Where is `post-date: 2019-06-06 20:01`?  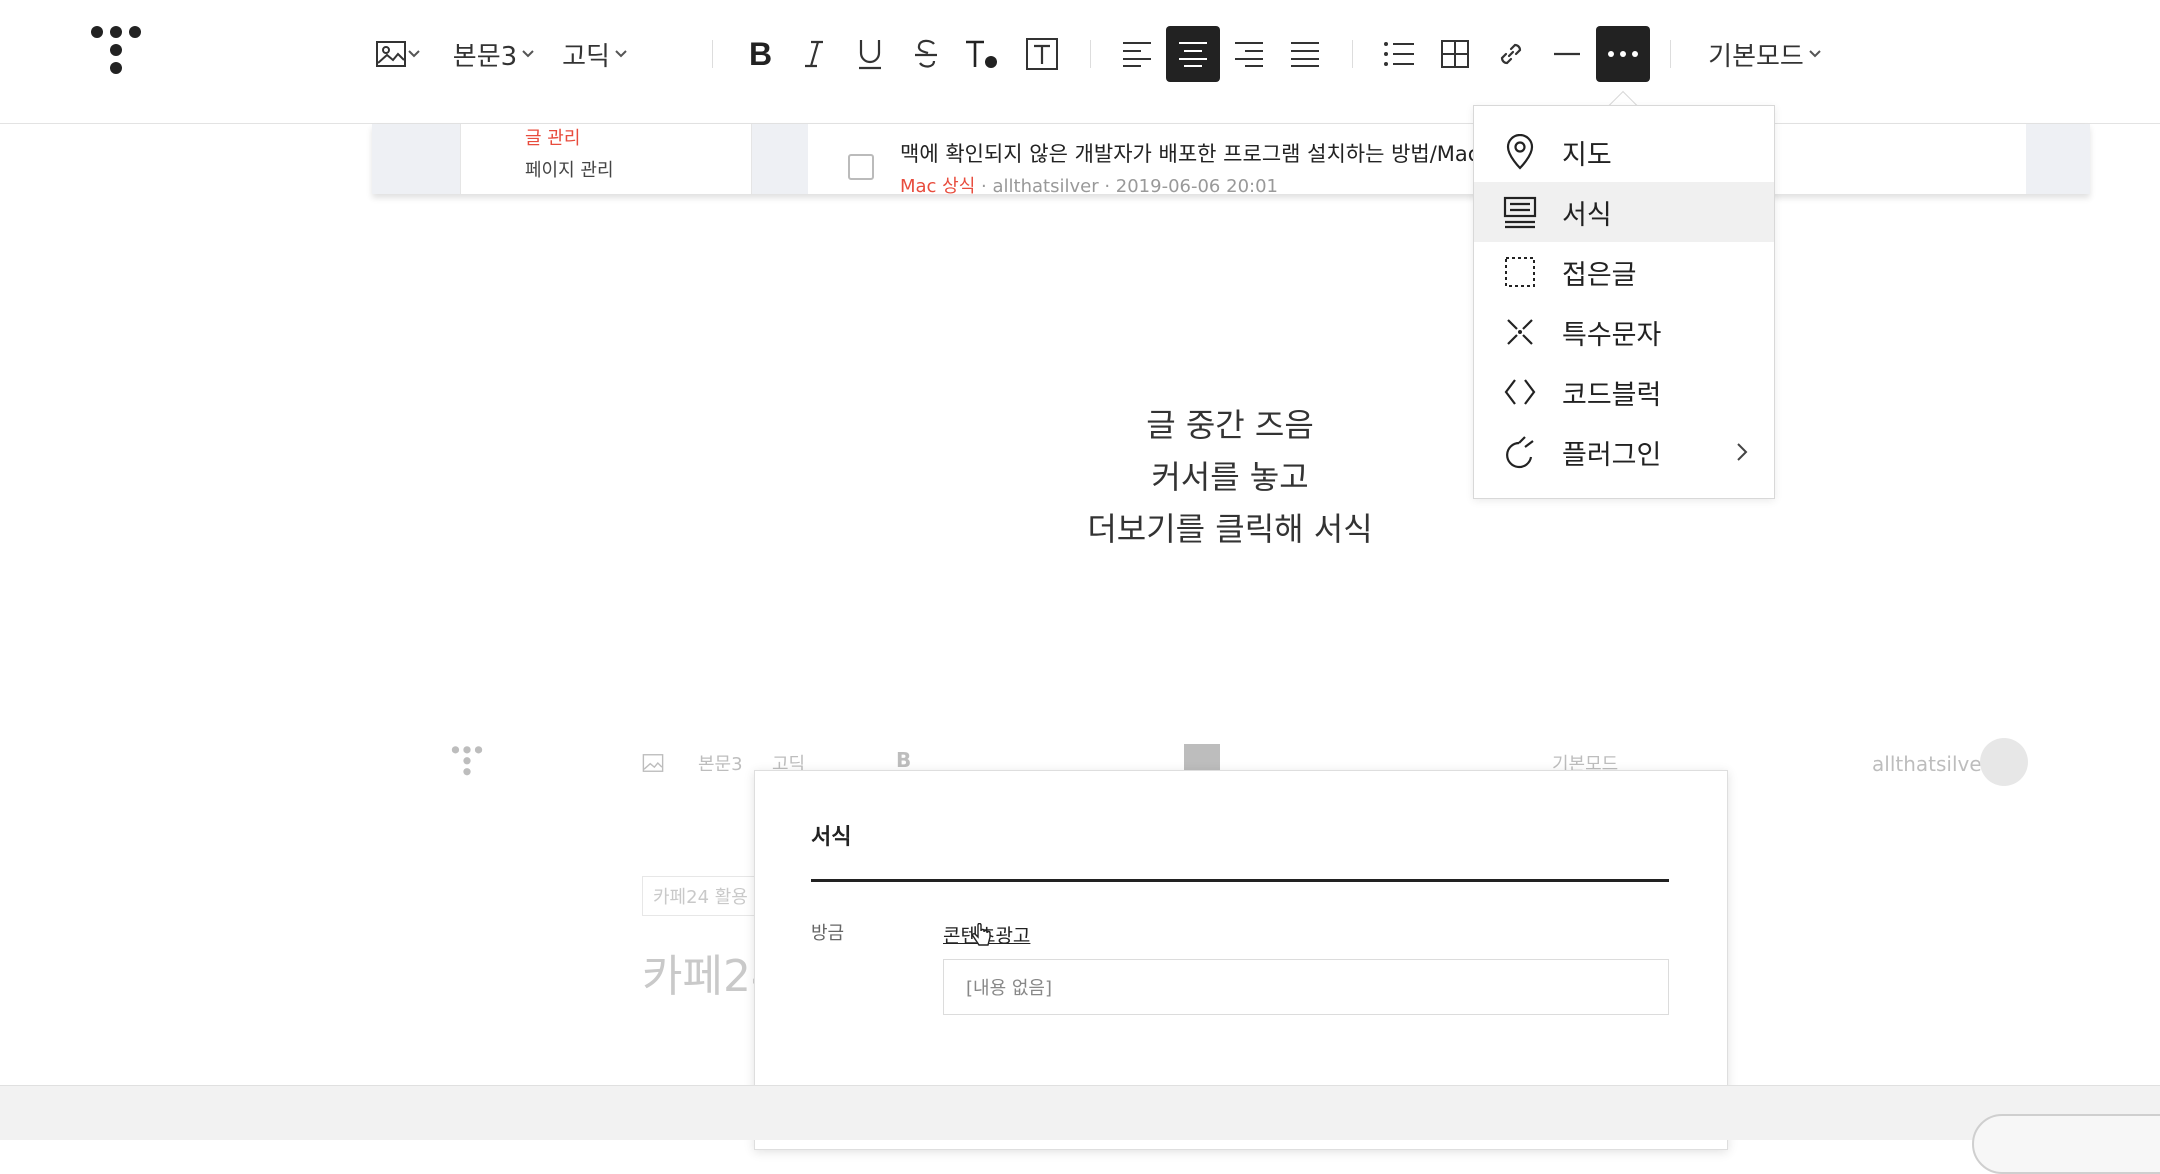
post-date: 2019-06-06 20:01 is located at coordinates (1196, 185).